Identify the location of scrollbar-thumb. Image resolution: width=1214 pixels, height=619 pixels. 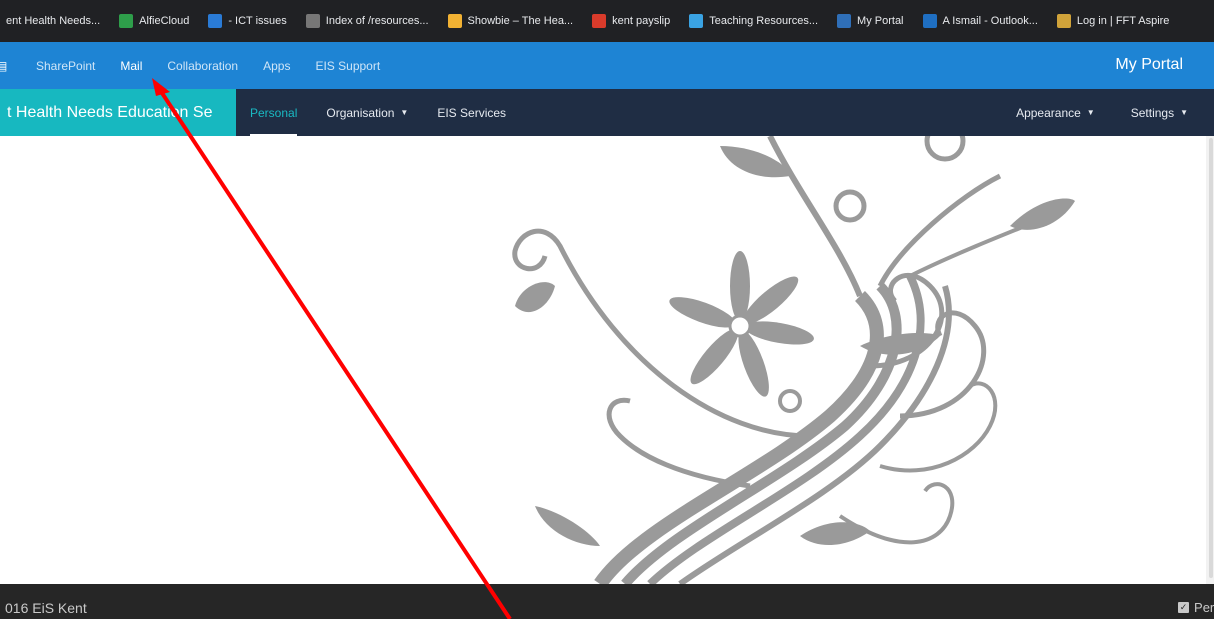
(1211, 358).